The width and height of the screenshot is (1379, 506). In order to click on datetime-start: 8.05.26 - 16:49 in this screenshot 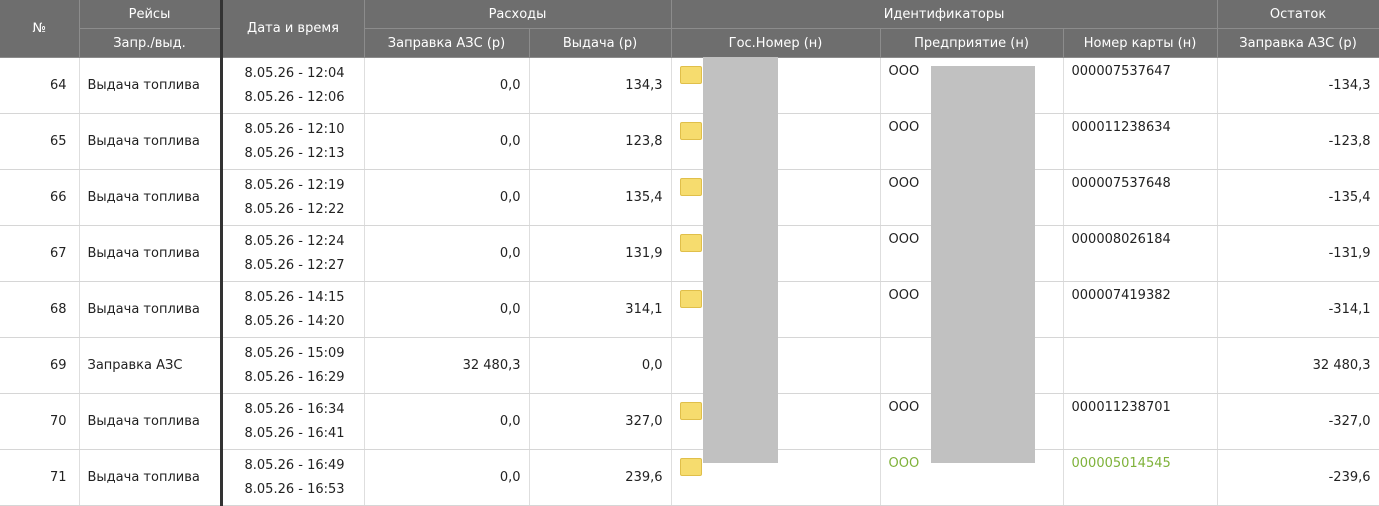, I will do `click(294, 465)`.